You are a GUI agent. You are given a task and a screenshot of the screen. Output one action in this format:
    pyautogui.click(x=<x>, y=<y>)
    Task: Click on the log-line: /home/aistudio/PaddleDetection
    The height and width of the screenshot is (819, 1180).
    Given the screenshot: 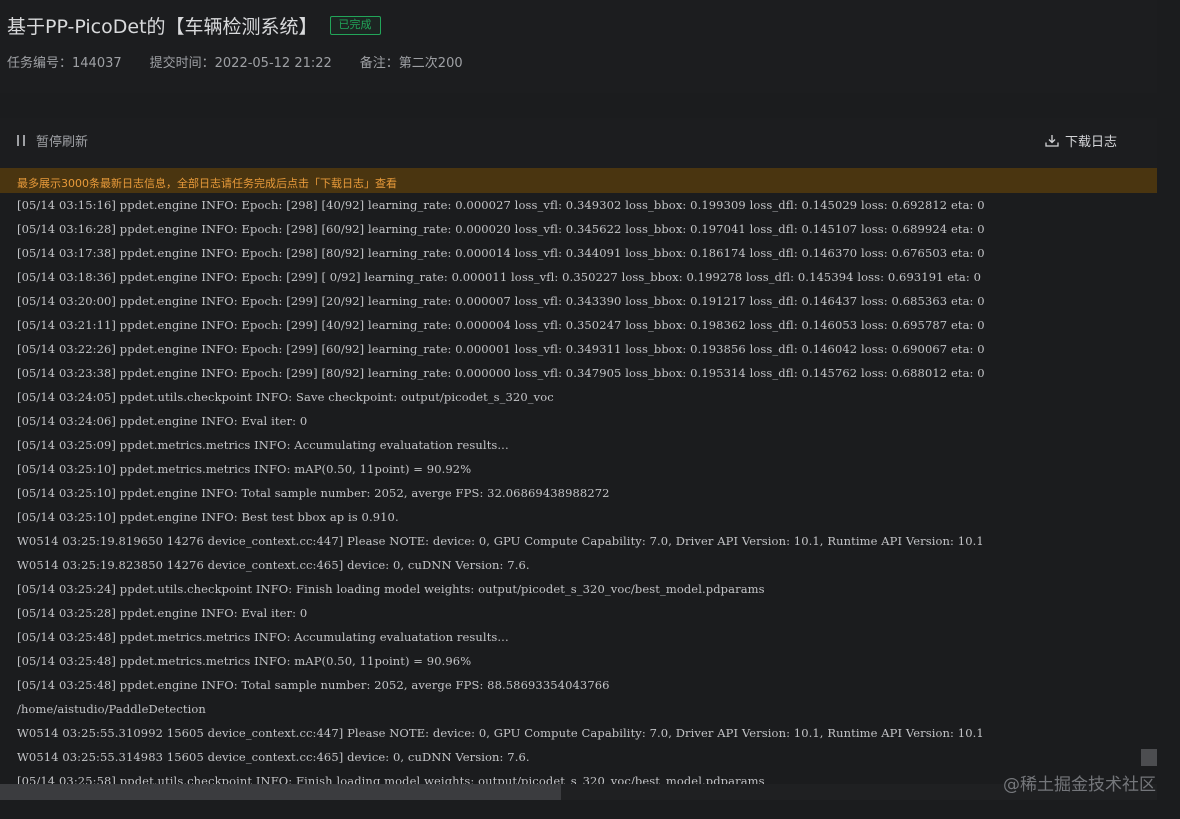 What is the action you would take?
    pyautogui.click(x=111, y=709)
    